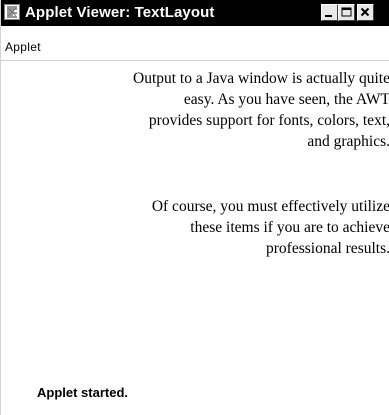 This screenshot has height=415, width=389. I want to click on minimize-button, so click(329, 12).